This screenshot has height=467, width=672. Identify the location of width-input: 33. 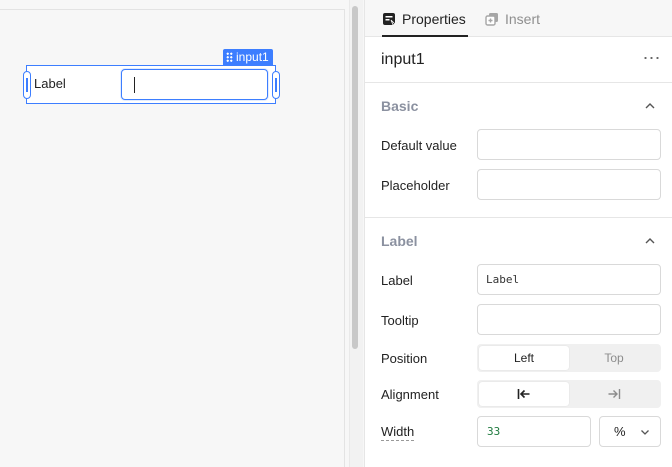
(534, 431).